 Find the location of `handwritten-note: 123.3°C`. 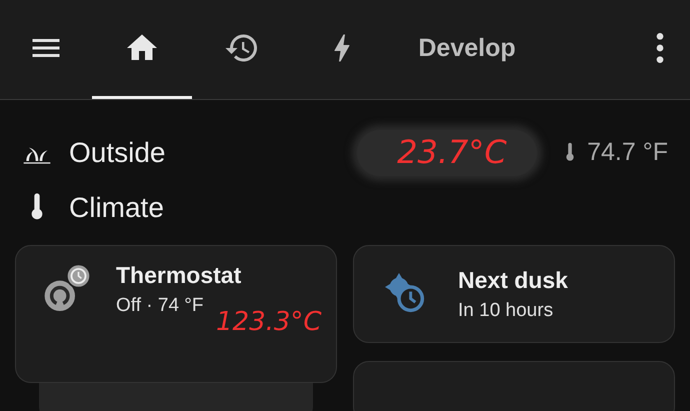

handwritten-note: 123.3°C is located at coordinates (269, 322).